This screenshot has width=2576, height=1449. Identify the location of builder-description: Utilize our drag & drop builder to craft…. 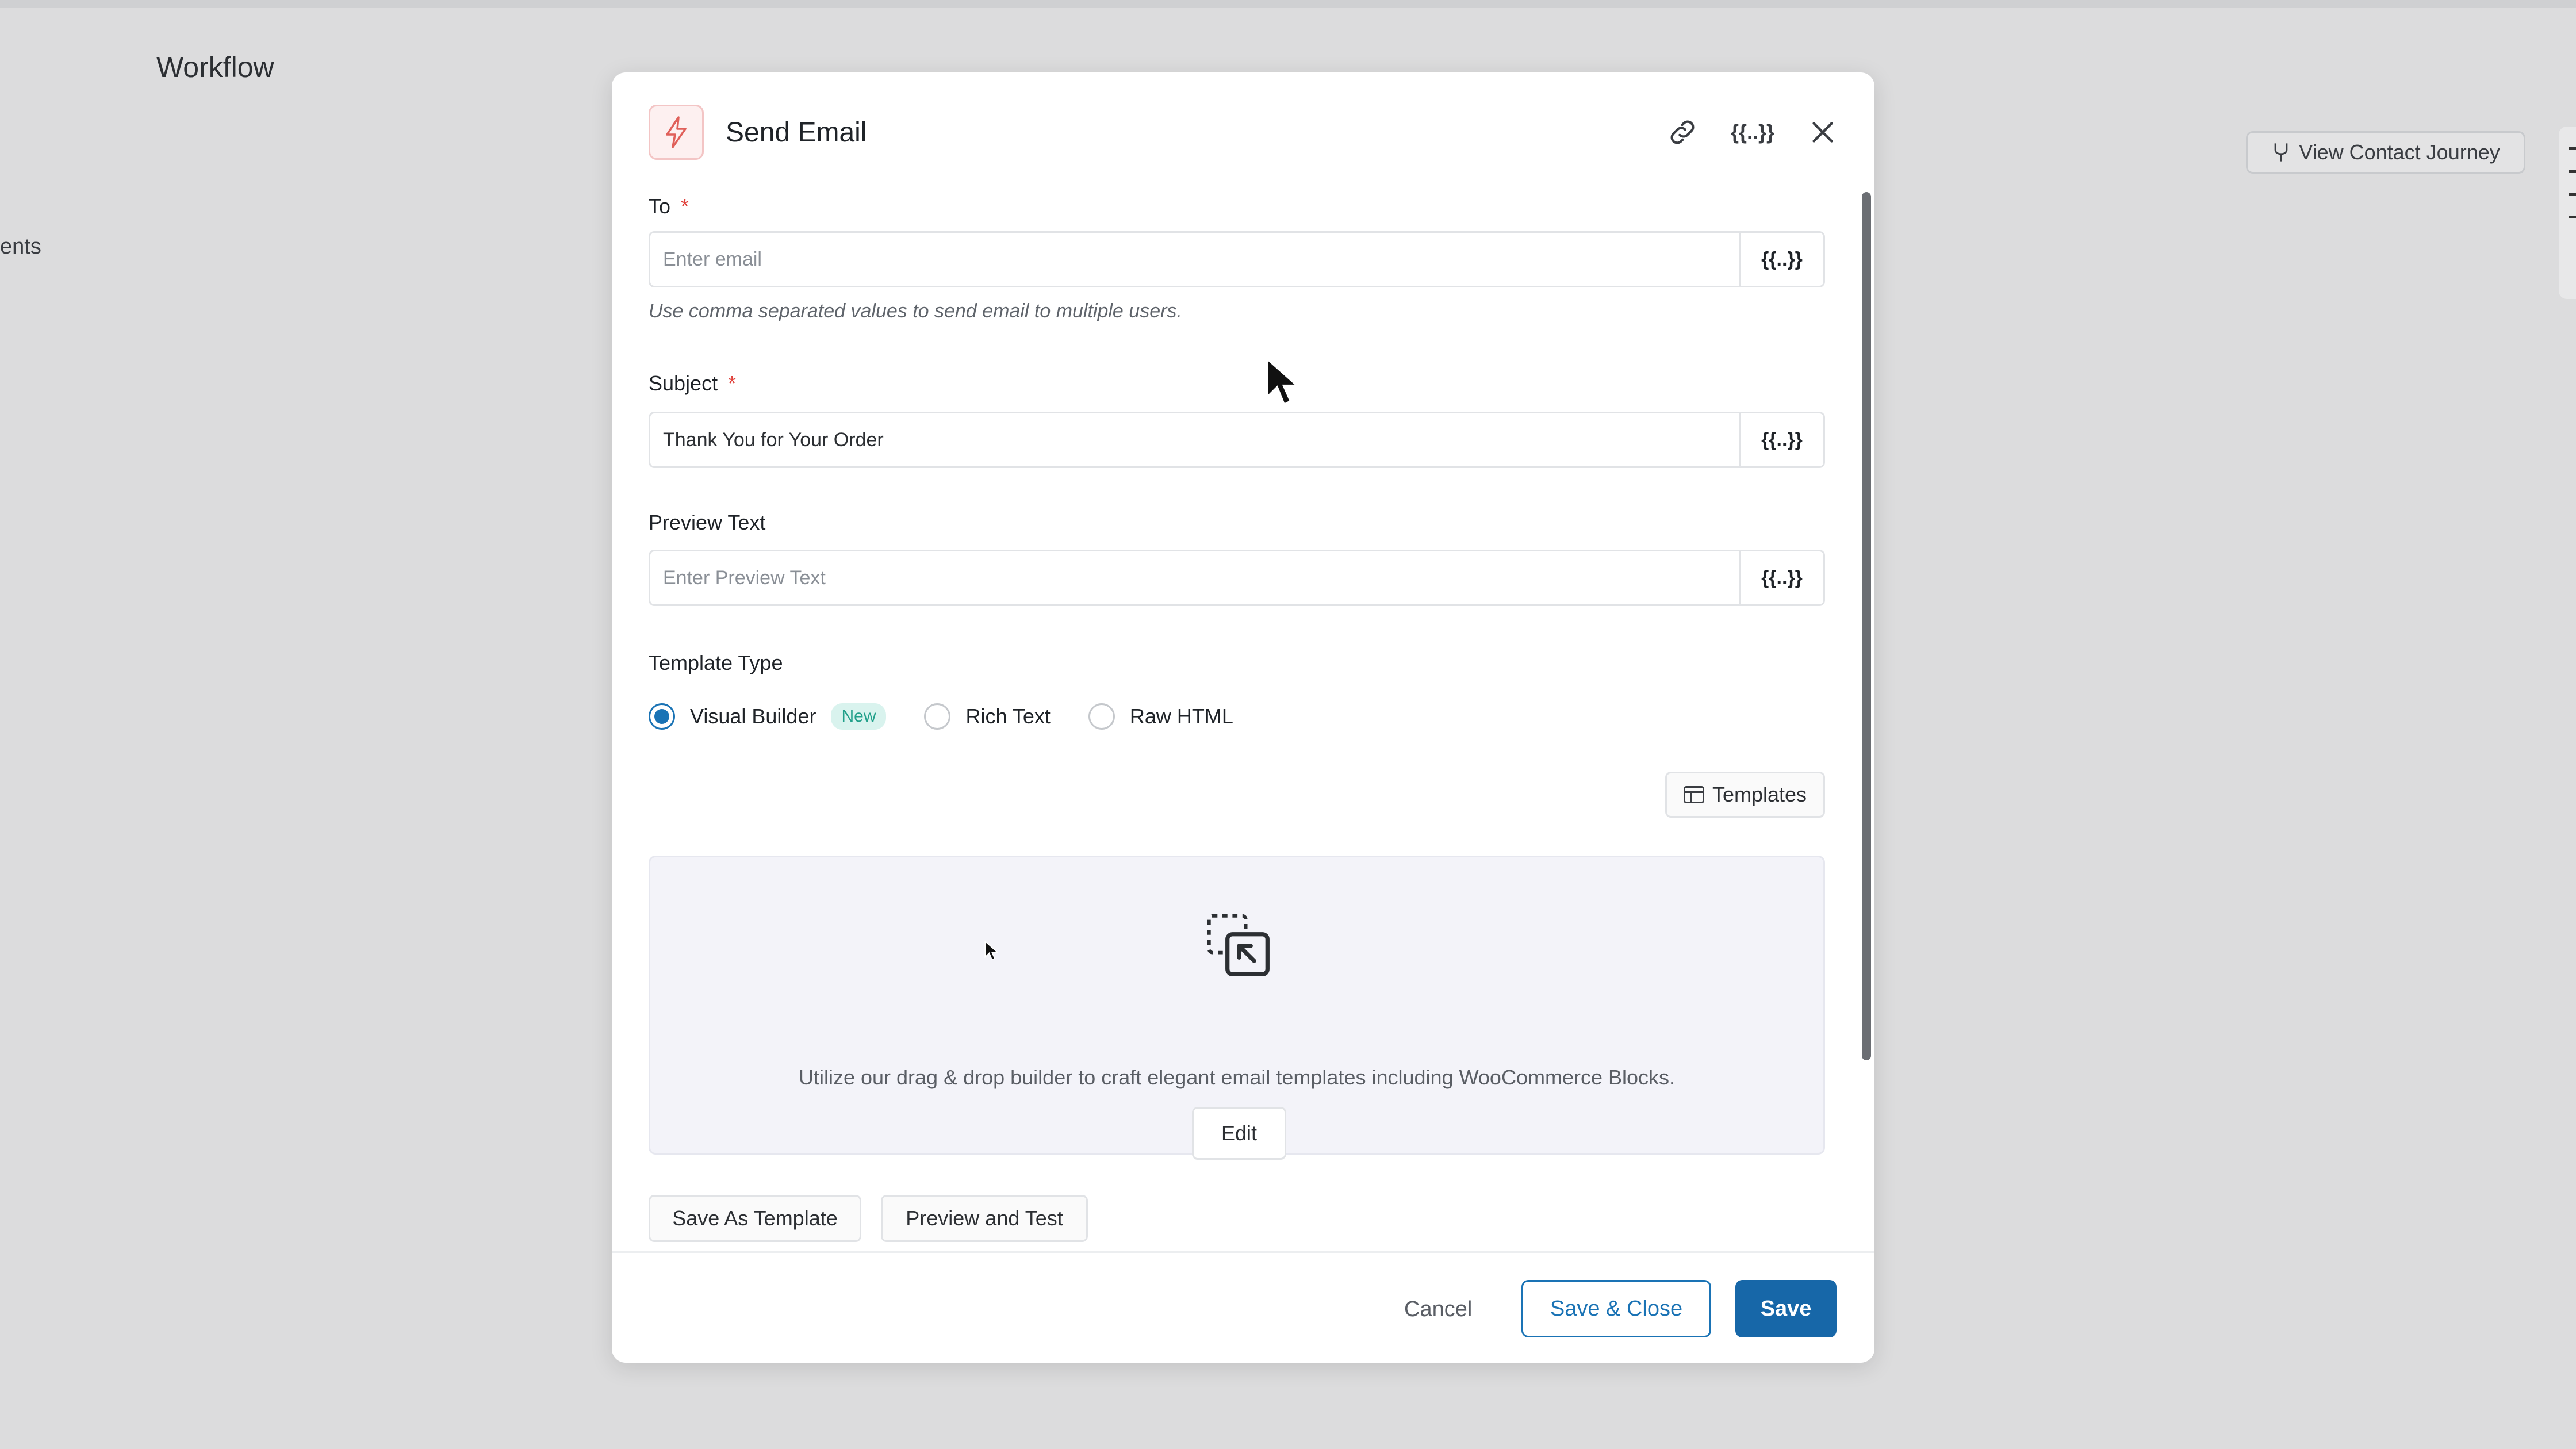
(1237, 1077).